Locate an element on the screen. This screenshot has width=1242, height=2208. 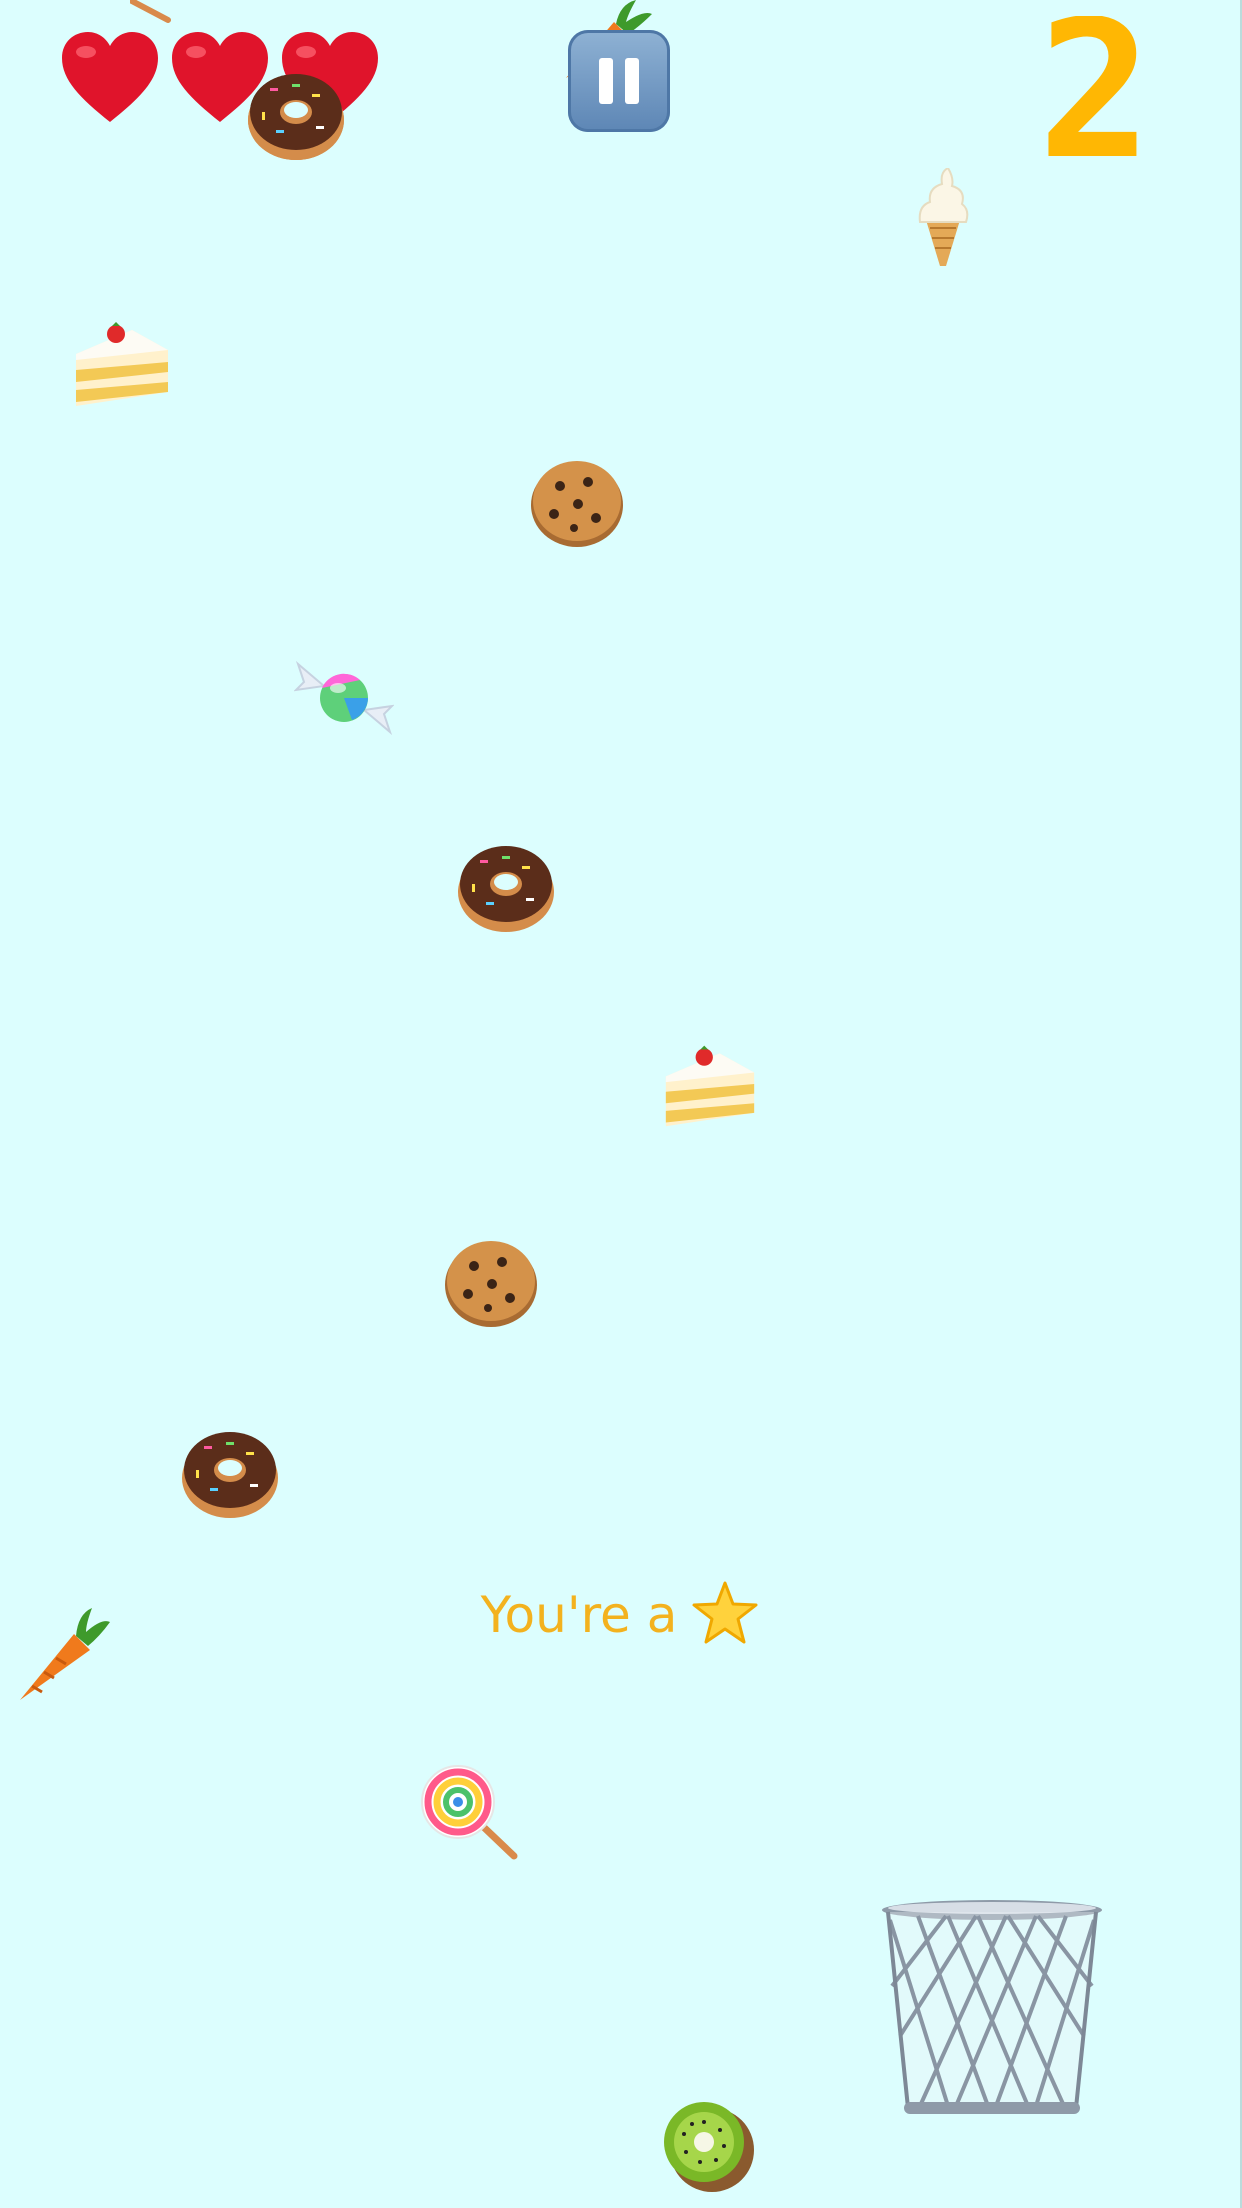
score-display: 2 is located at coordinates (1095, 100).